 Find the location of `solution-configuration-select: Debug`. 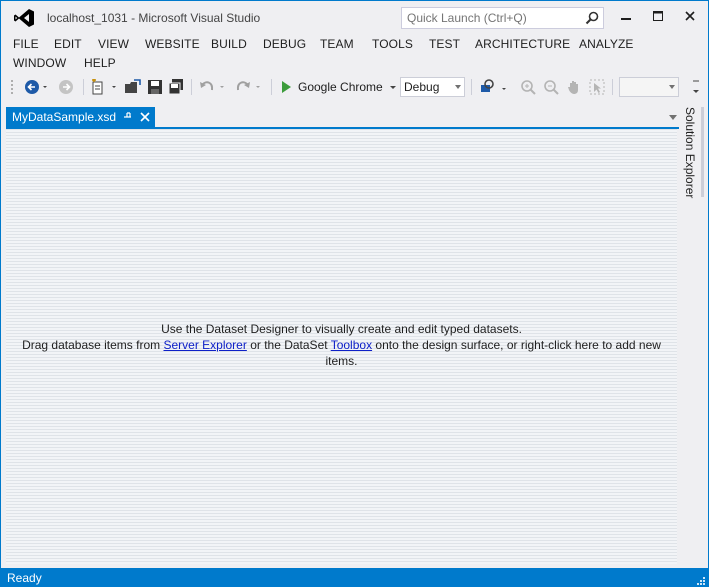

solution-configuration-select: Debug is located at coordinates (432, 87).